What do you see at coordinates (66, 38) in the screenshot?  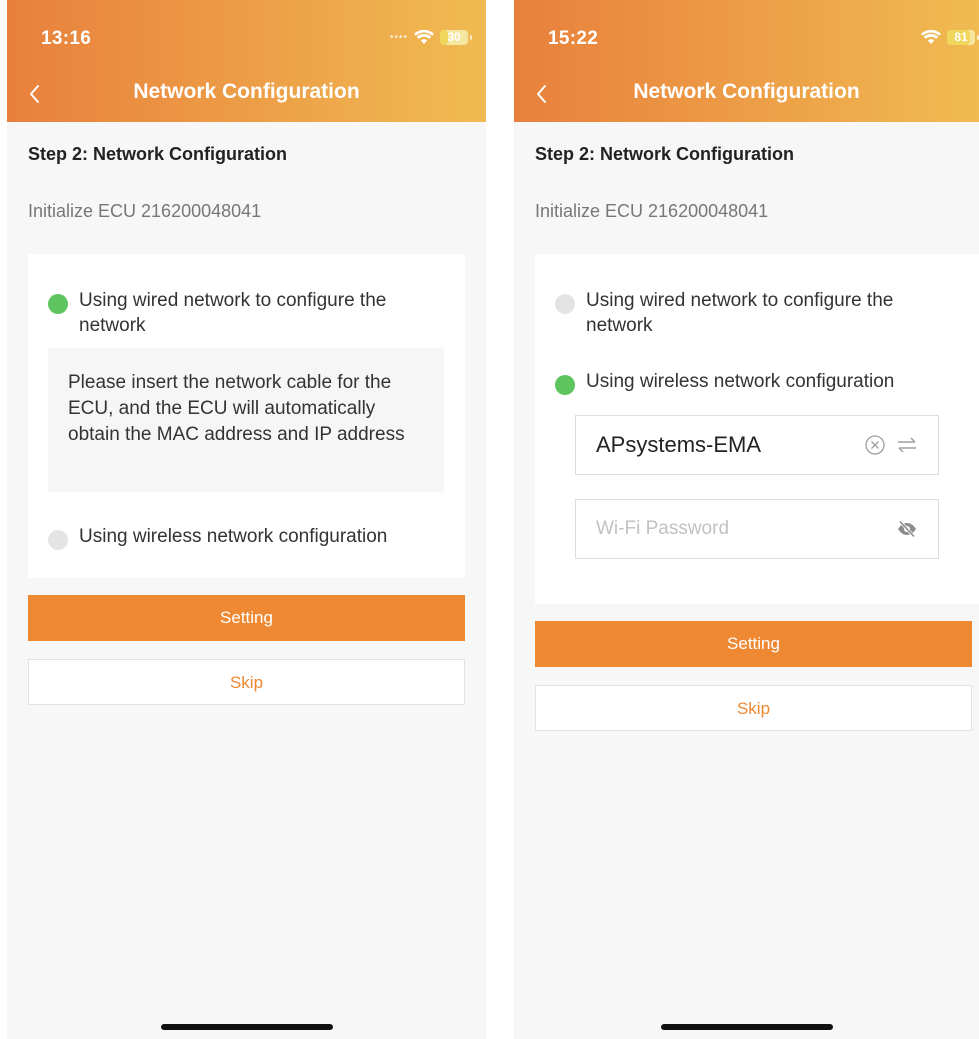 I see `status-time: 13:16` at bounding box center [66, 38].